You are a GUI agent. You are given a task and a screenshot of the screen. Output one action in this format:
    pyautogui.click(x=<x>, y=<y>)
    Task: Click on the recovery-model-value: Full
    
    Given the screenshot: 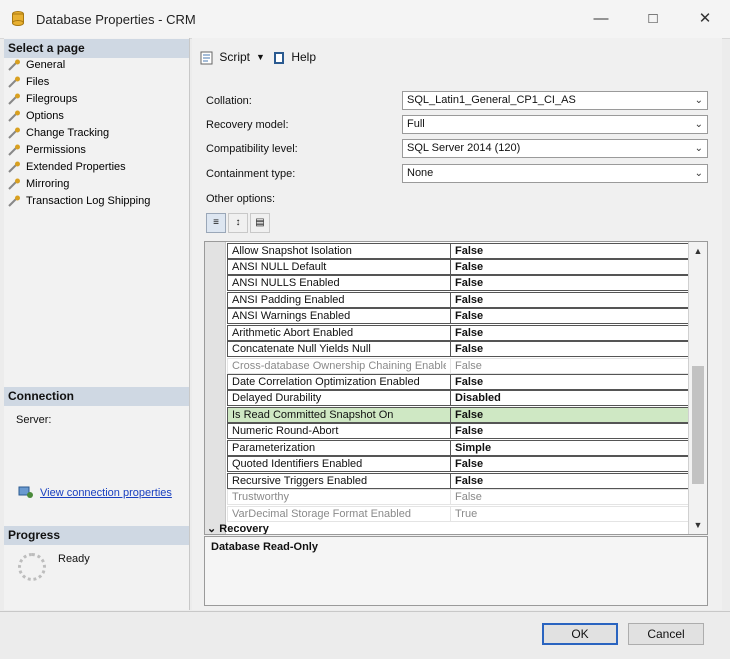 What is the action you would take?
    pyautogui.click(x=416, y=124)
    